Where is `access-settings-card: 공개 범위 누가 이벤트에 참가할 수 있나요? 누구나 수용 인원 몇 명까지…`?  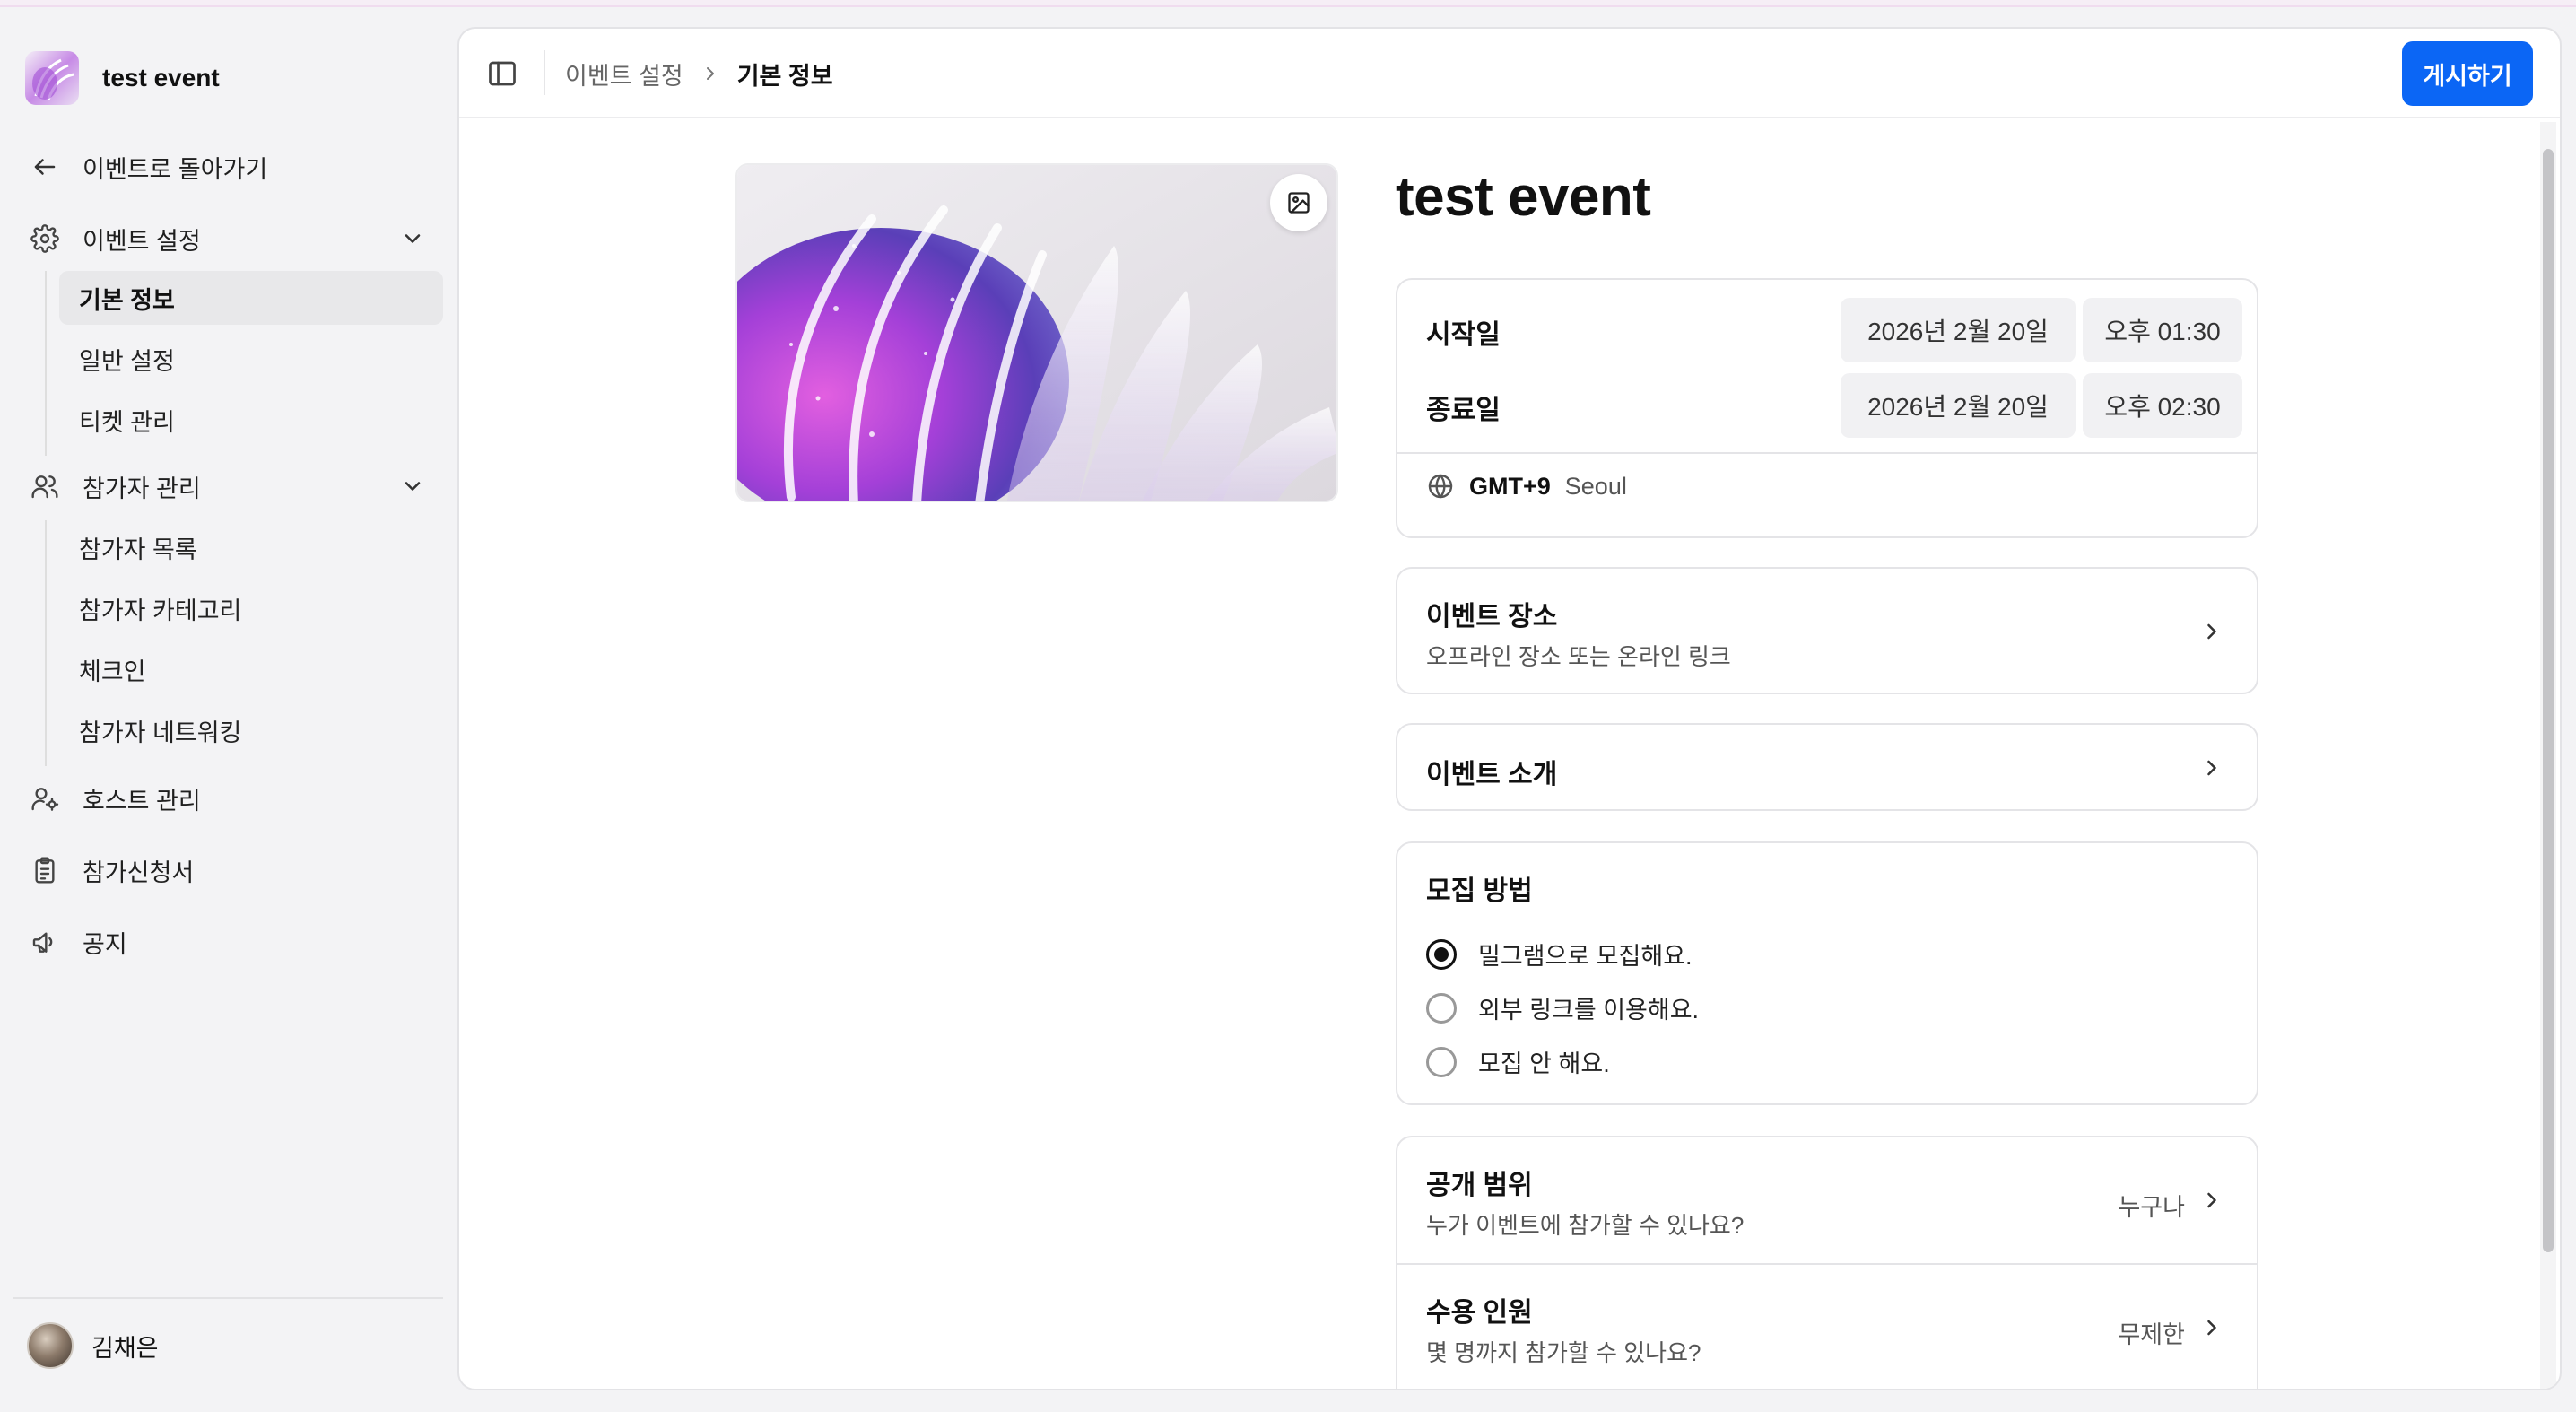 access-settings-card: 공개 범위 누가 이벤트에 참가할 수 있나요? 누구나 수용 인원 몇 명까지… is located at coordinates (1827, 1262).